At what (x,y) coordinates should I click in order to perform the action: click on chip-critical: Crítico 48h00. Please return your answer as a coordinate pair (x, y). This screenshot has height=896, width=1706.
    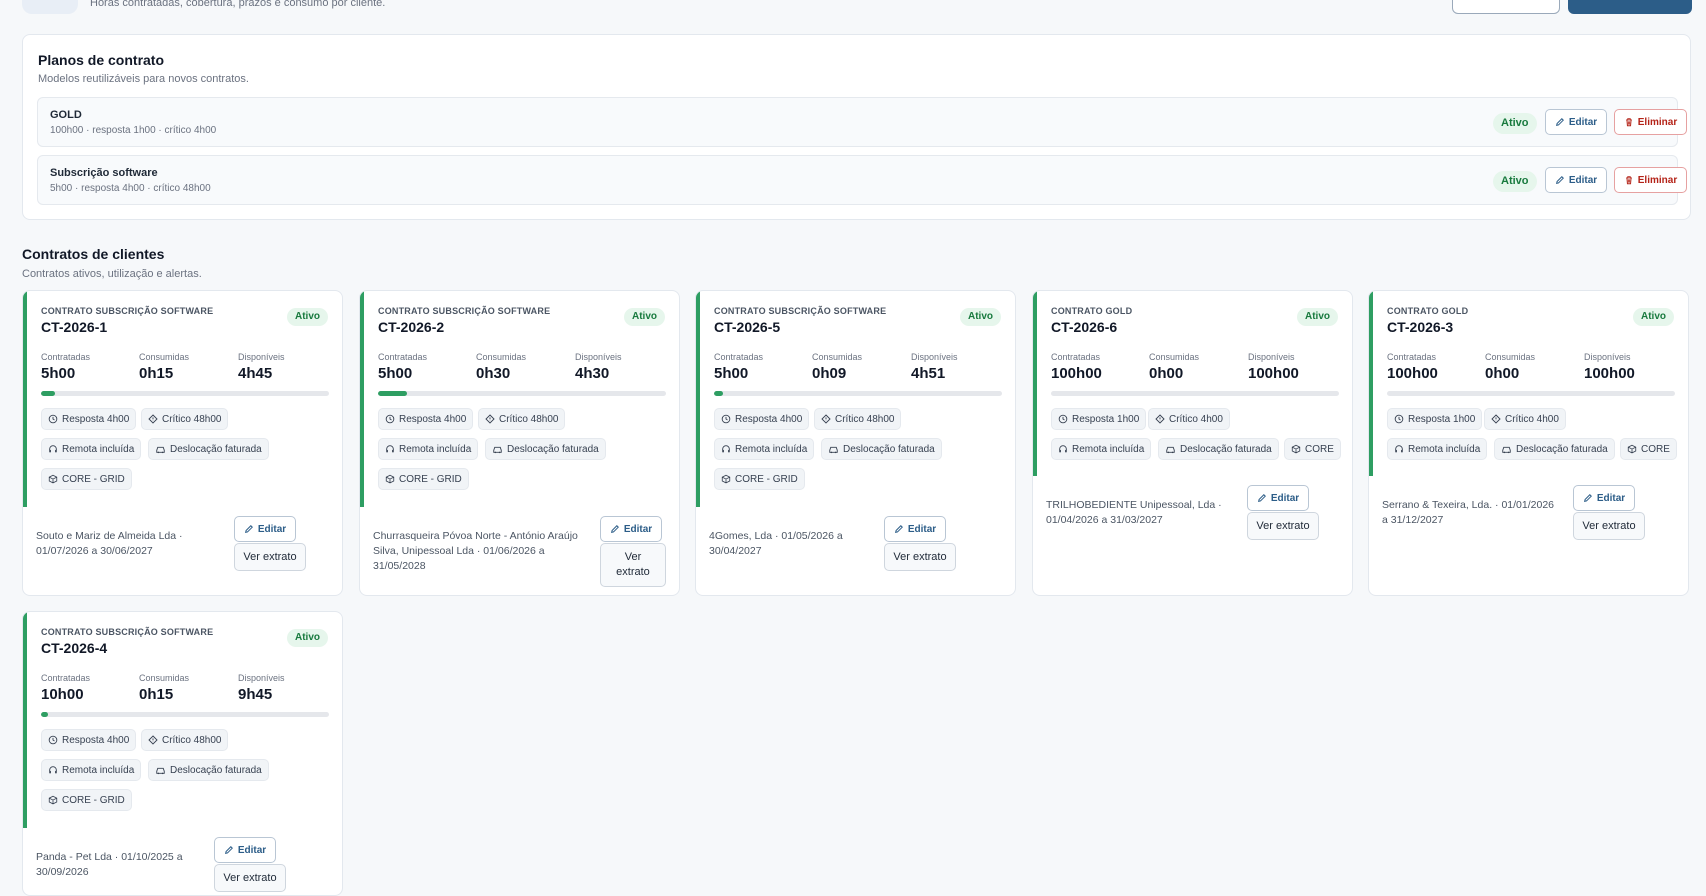
    Looking at the image, I should click on (185, 419).